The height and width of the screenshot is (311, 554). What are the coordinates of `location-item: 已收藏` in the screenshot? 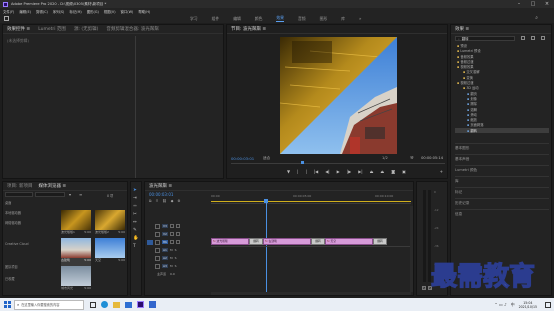 It's located at (31, 281).